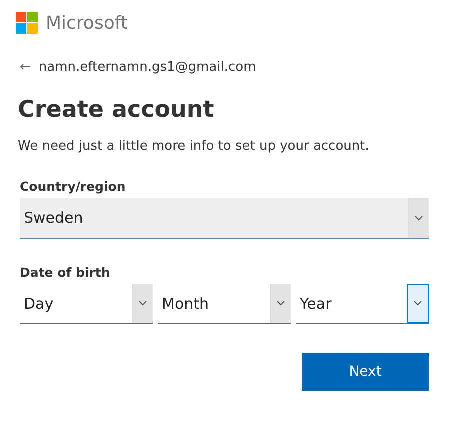 The width and height of the screenshot is (471, 448). What do you see at coordinates (224, 304) in the screenshot?
I see `date-select: Month` at bounding box center [224, 304].